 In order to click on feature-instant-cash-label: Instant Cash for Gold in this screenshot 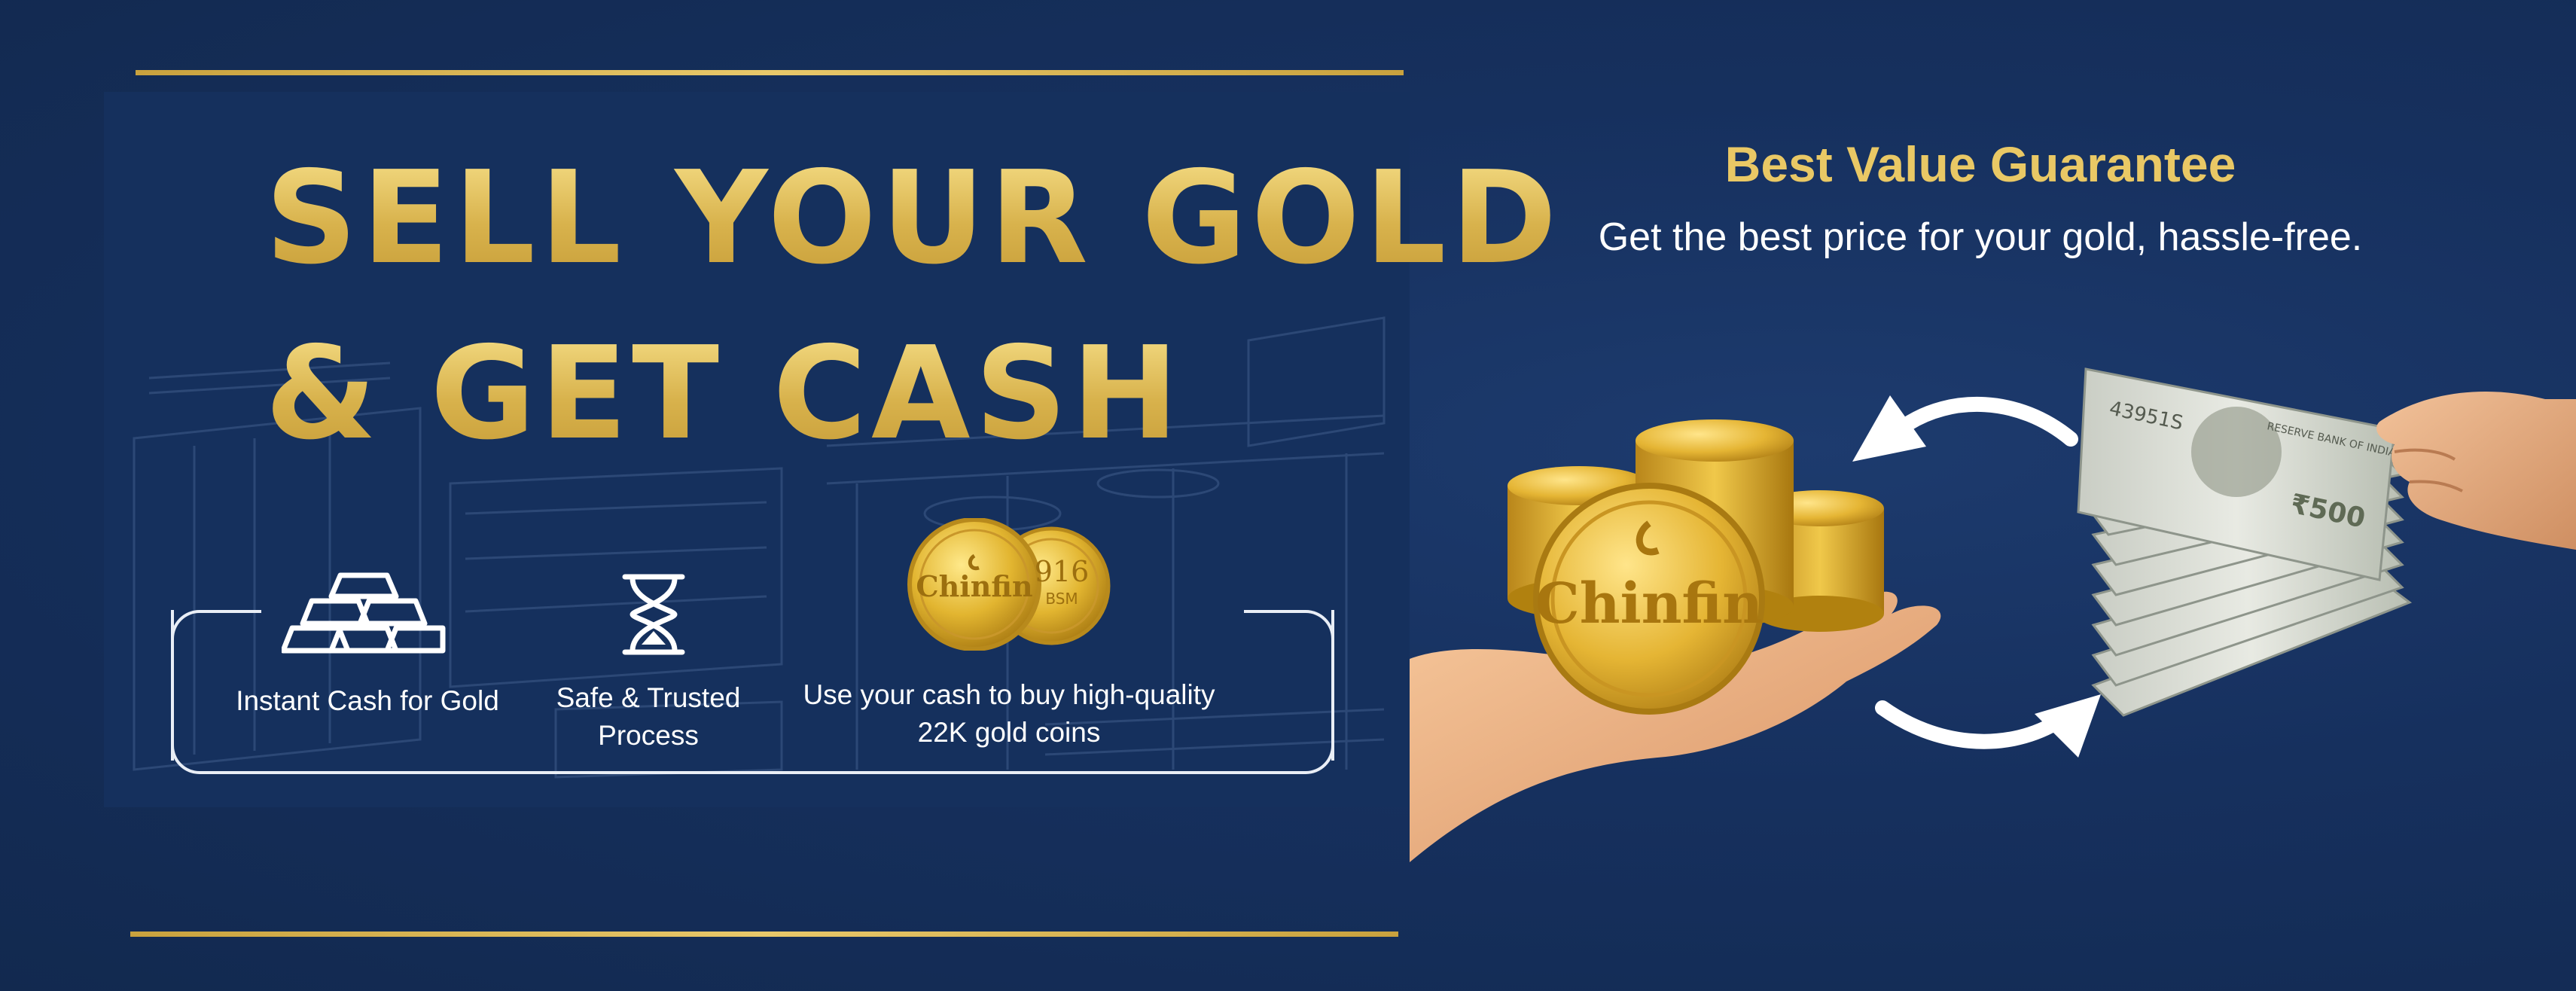, I will do `click(367, 700)`.